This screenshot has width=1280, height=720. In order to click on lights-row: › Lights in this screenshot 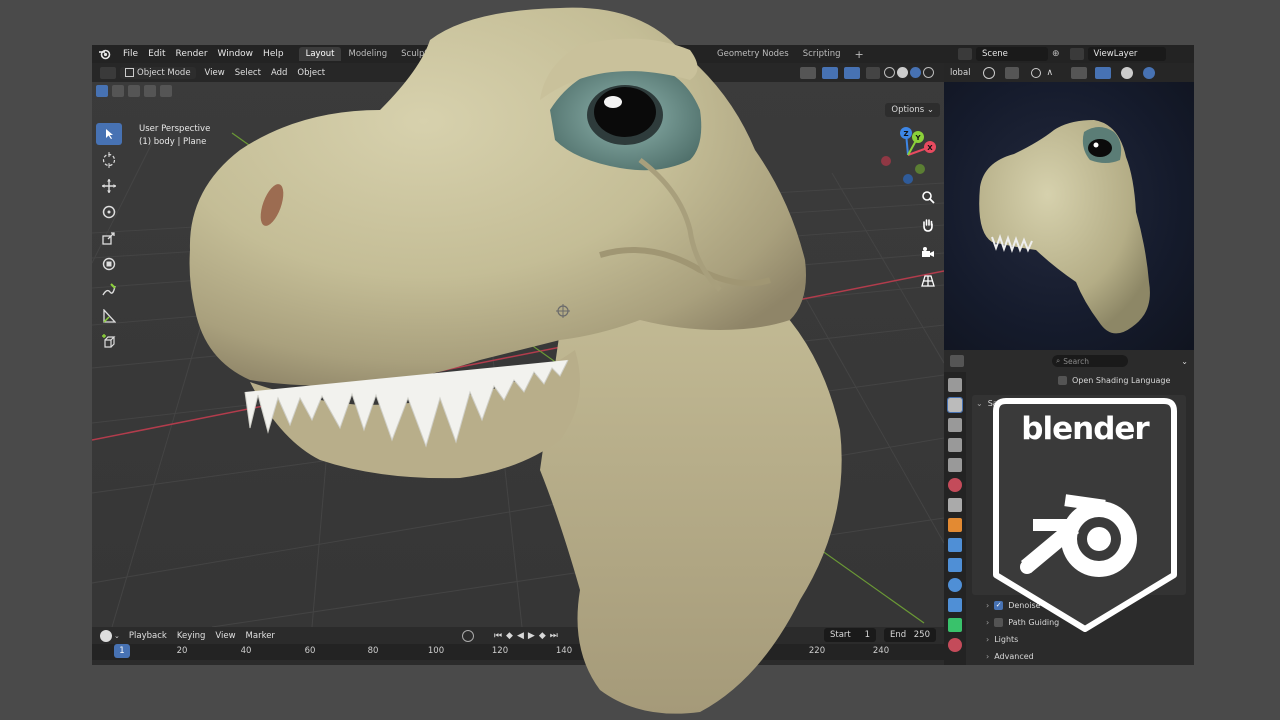, I will do `click(1079, 639)`.